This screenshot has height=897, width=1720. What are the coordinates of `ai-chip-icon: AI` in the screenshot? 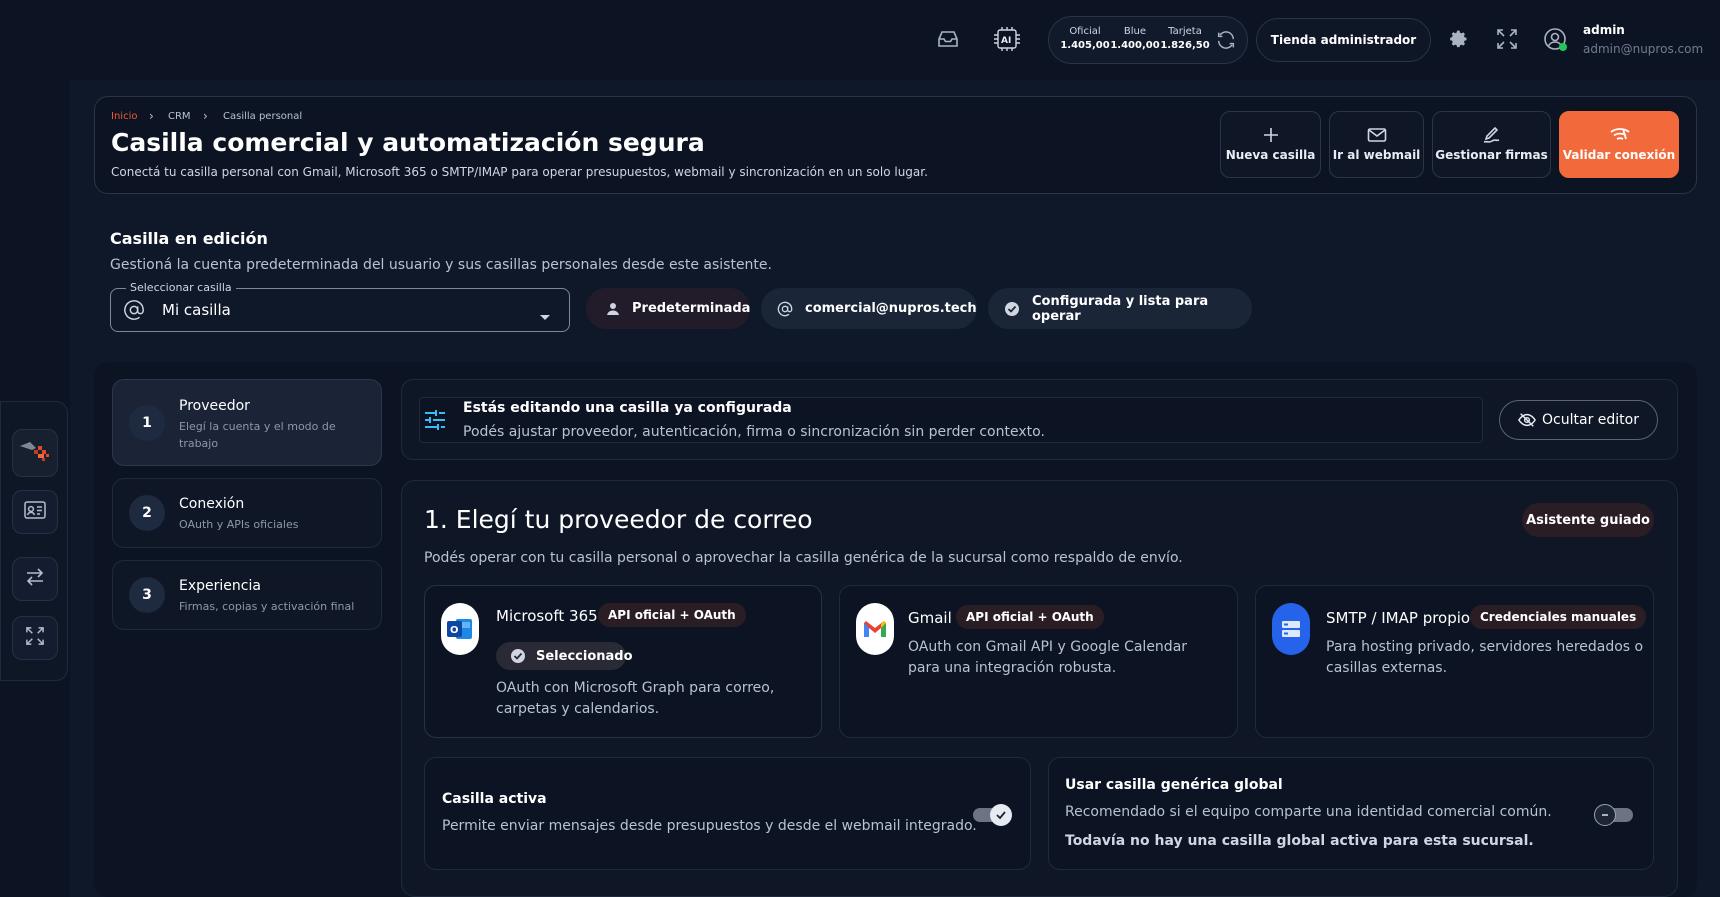 It's located at (1007, 39).